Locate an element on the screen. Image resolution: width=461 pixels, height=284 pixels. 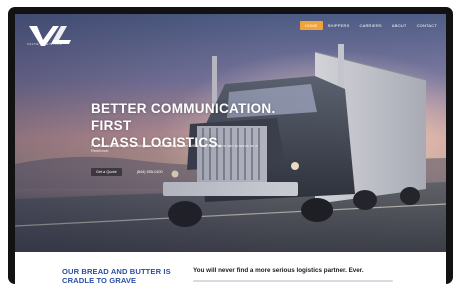
get-quote-button: Get a Quote is located at coordinates (106, 172).